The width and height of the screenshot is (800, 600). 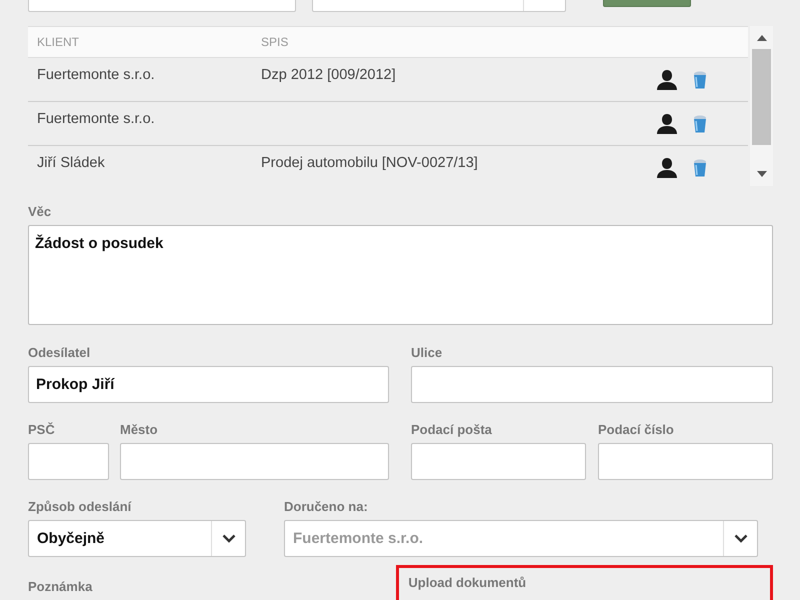 What do you see at coordinates (326, 506) in the screenshot?
I see `field-label: Doručeno na:` at bounding box center [326, 506].